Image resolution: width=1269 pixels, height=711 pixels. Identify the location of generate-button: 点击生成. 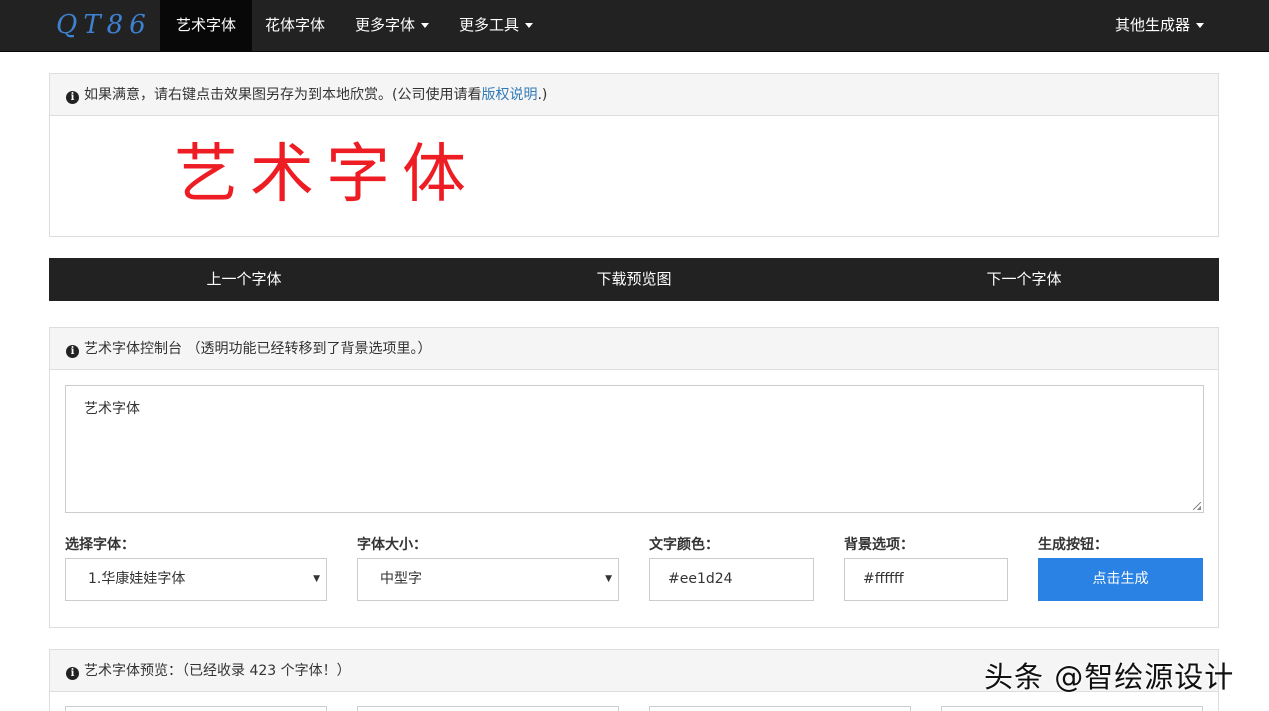
(1120, 579).